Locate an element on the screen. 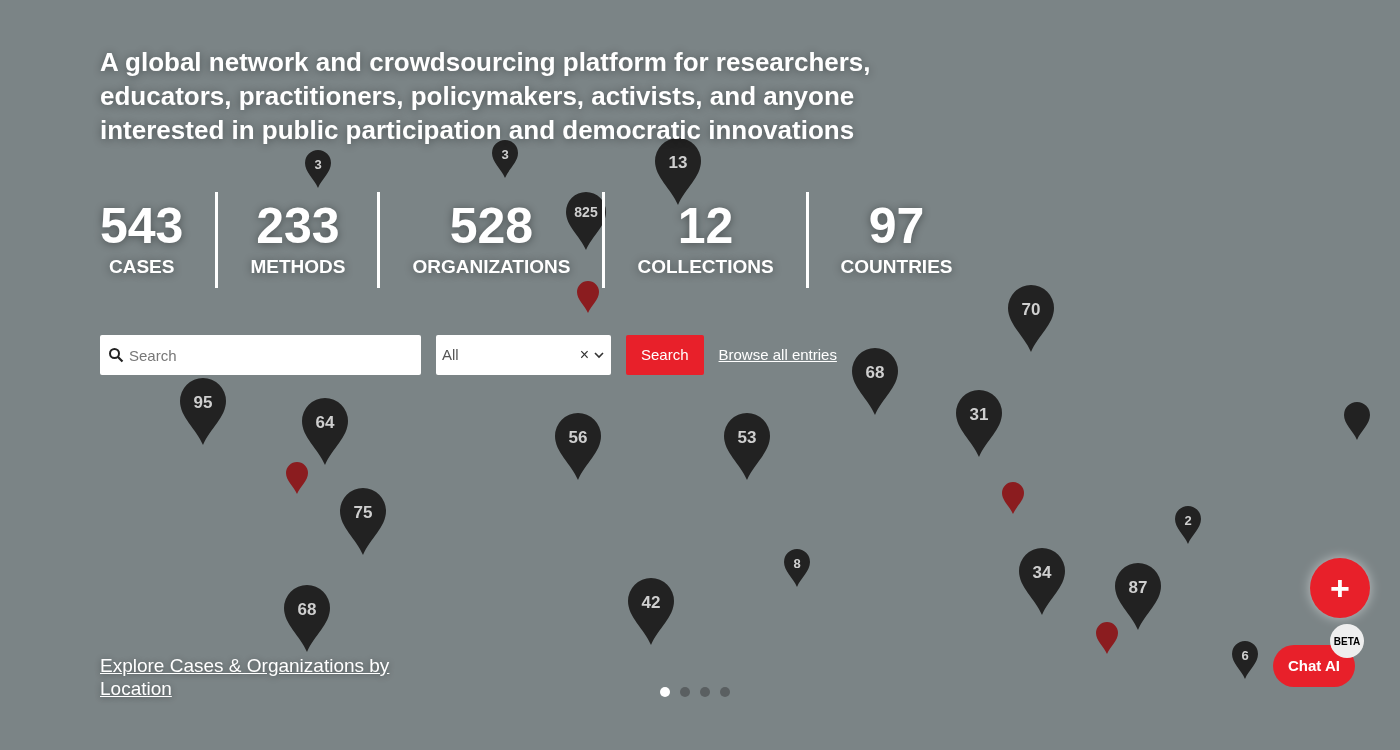  stat-label: ORGANIZATIONS is located at coordinates (491, 267).